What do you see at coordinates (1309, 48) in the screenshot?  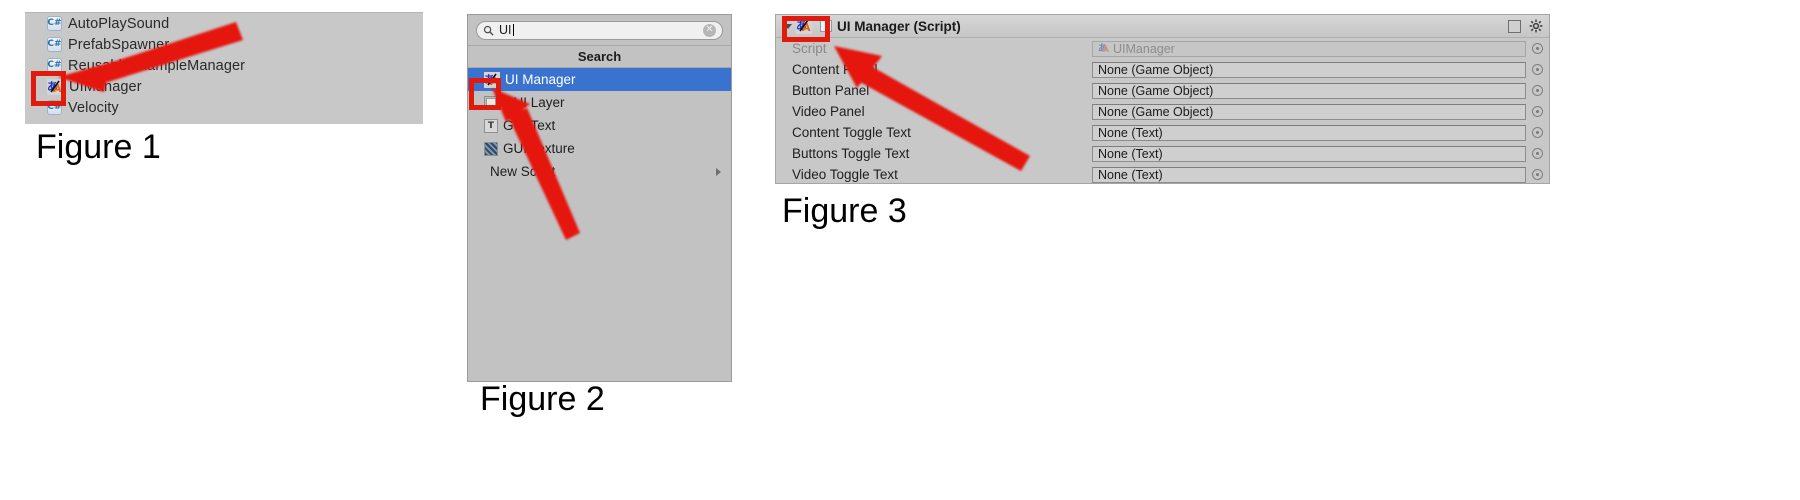 I see `property-value-field: あA UIManager` at bounding box center [1309, 48].